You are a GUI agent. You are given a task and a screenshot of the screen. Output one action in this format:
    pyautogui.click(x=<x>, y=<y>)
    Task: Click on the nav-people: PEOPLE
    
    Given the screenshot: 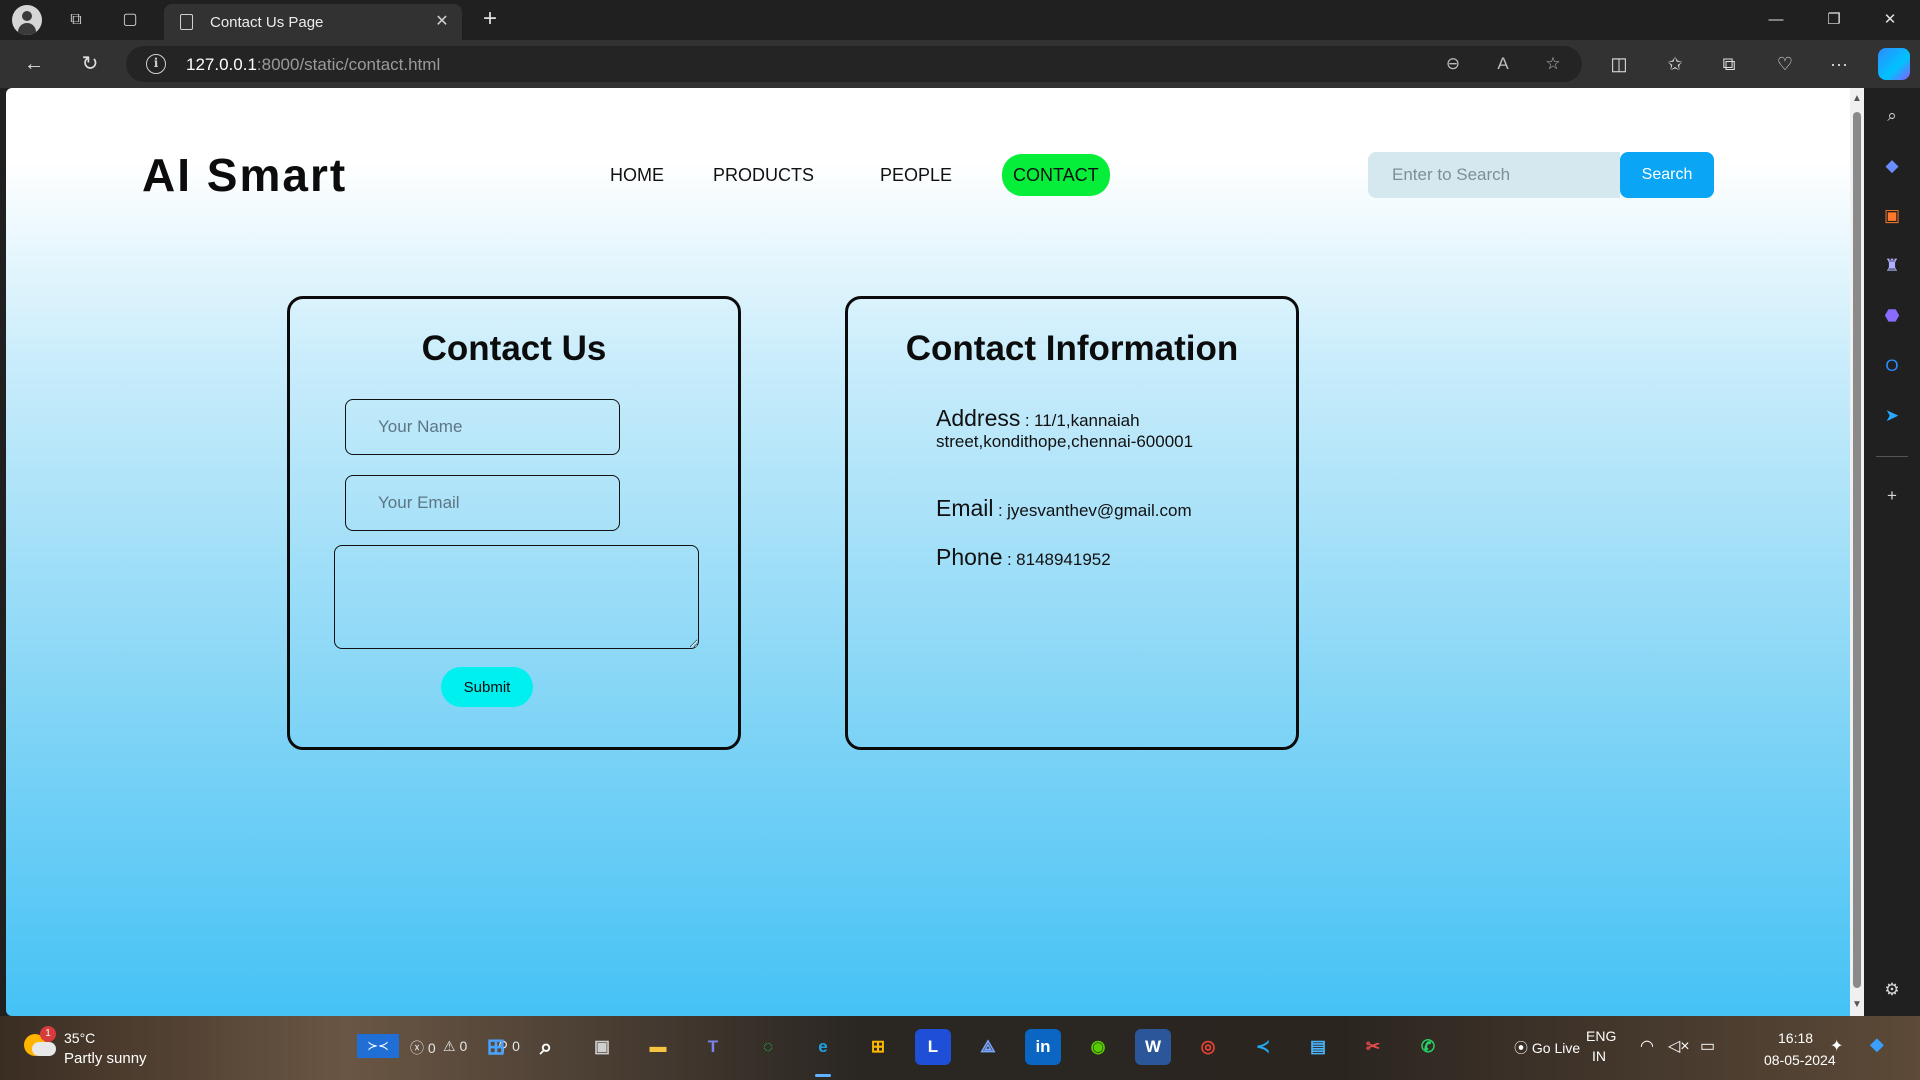 What is the action you would take?
    pyautogui.click(x=916, y=175)
    